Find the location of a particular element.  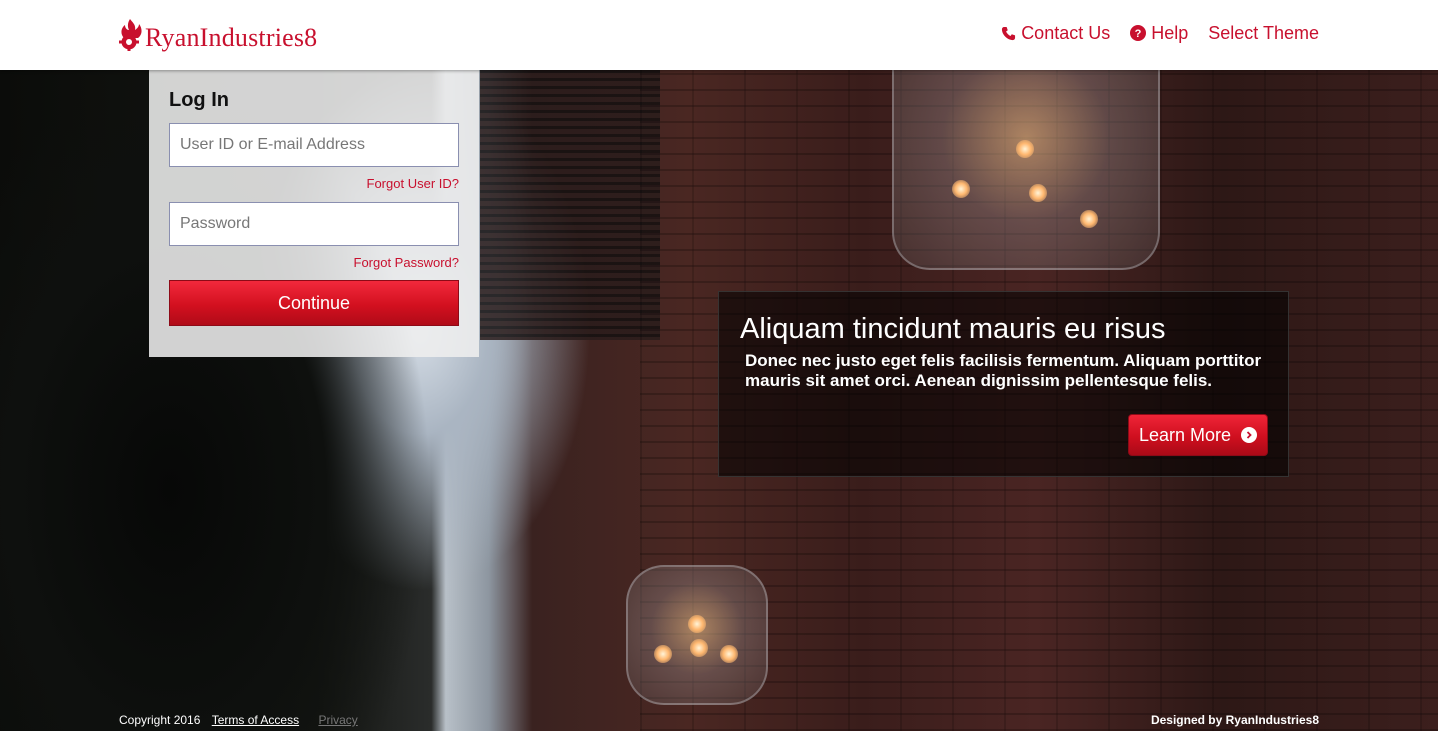

background-lamp-bottom is located at coordinates (697, 635).